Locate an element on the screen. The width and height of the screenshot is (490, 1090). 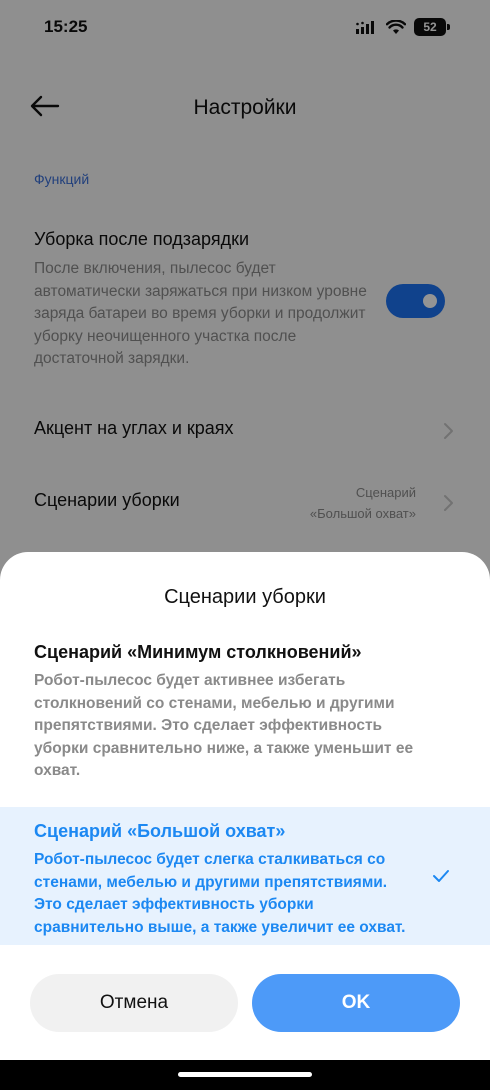
home-indicator is located at coordinates (245, 1074).